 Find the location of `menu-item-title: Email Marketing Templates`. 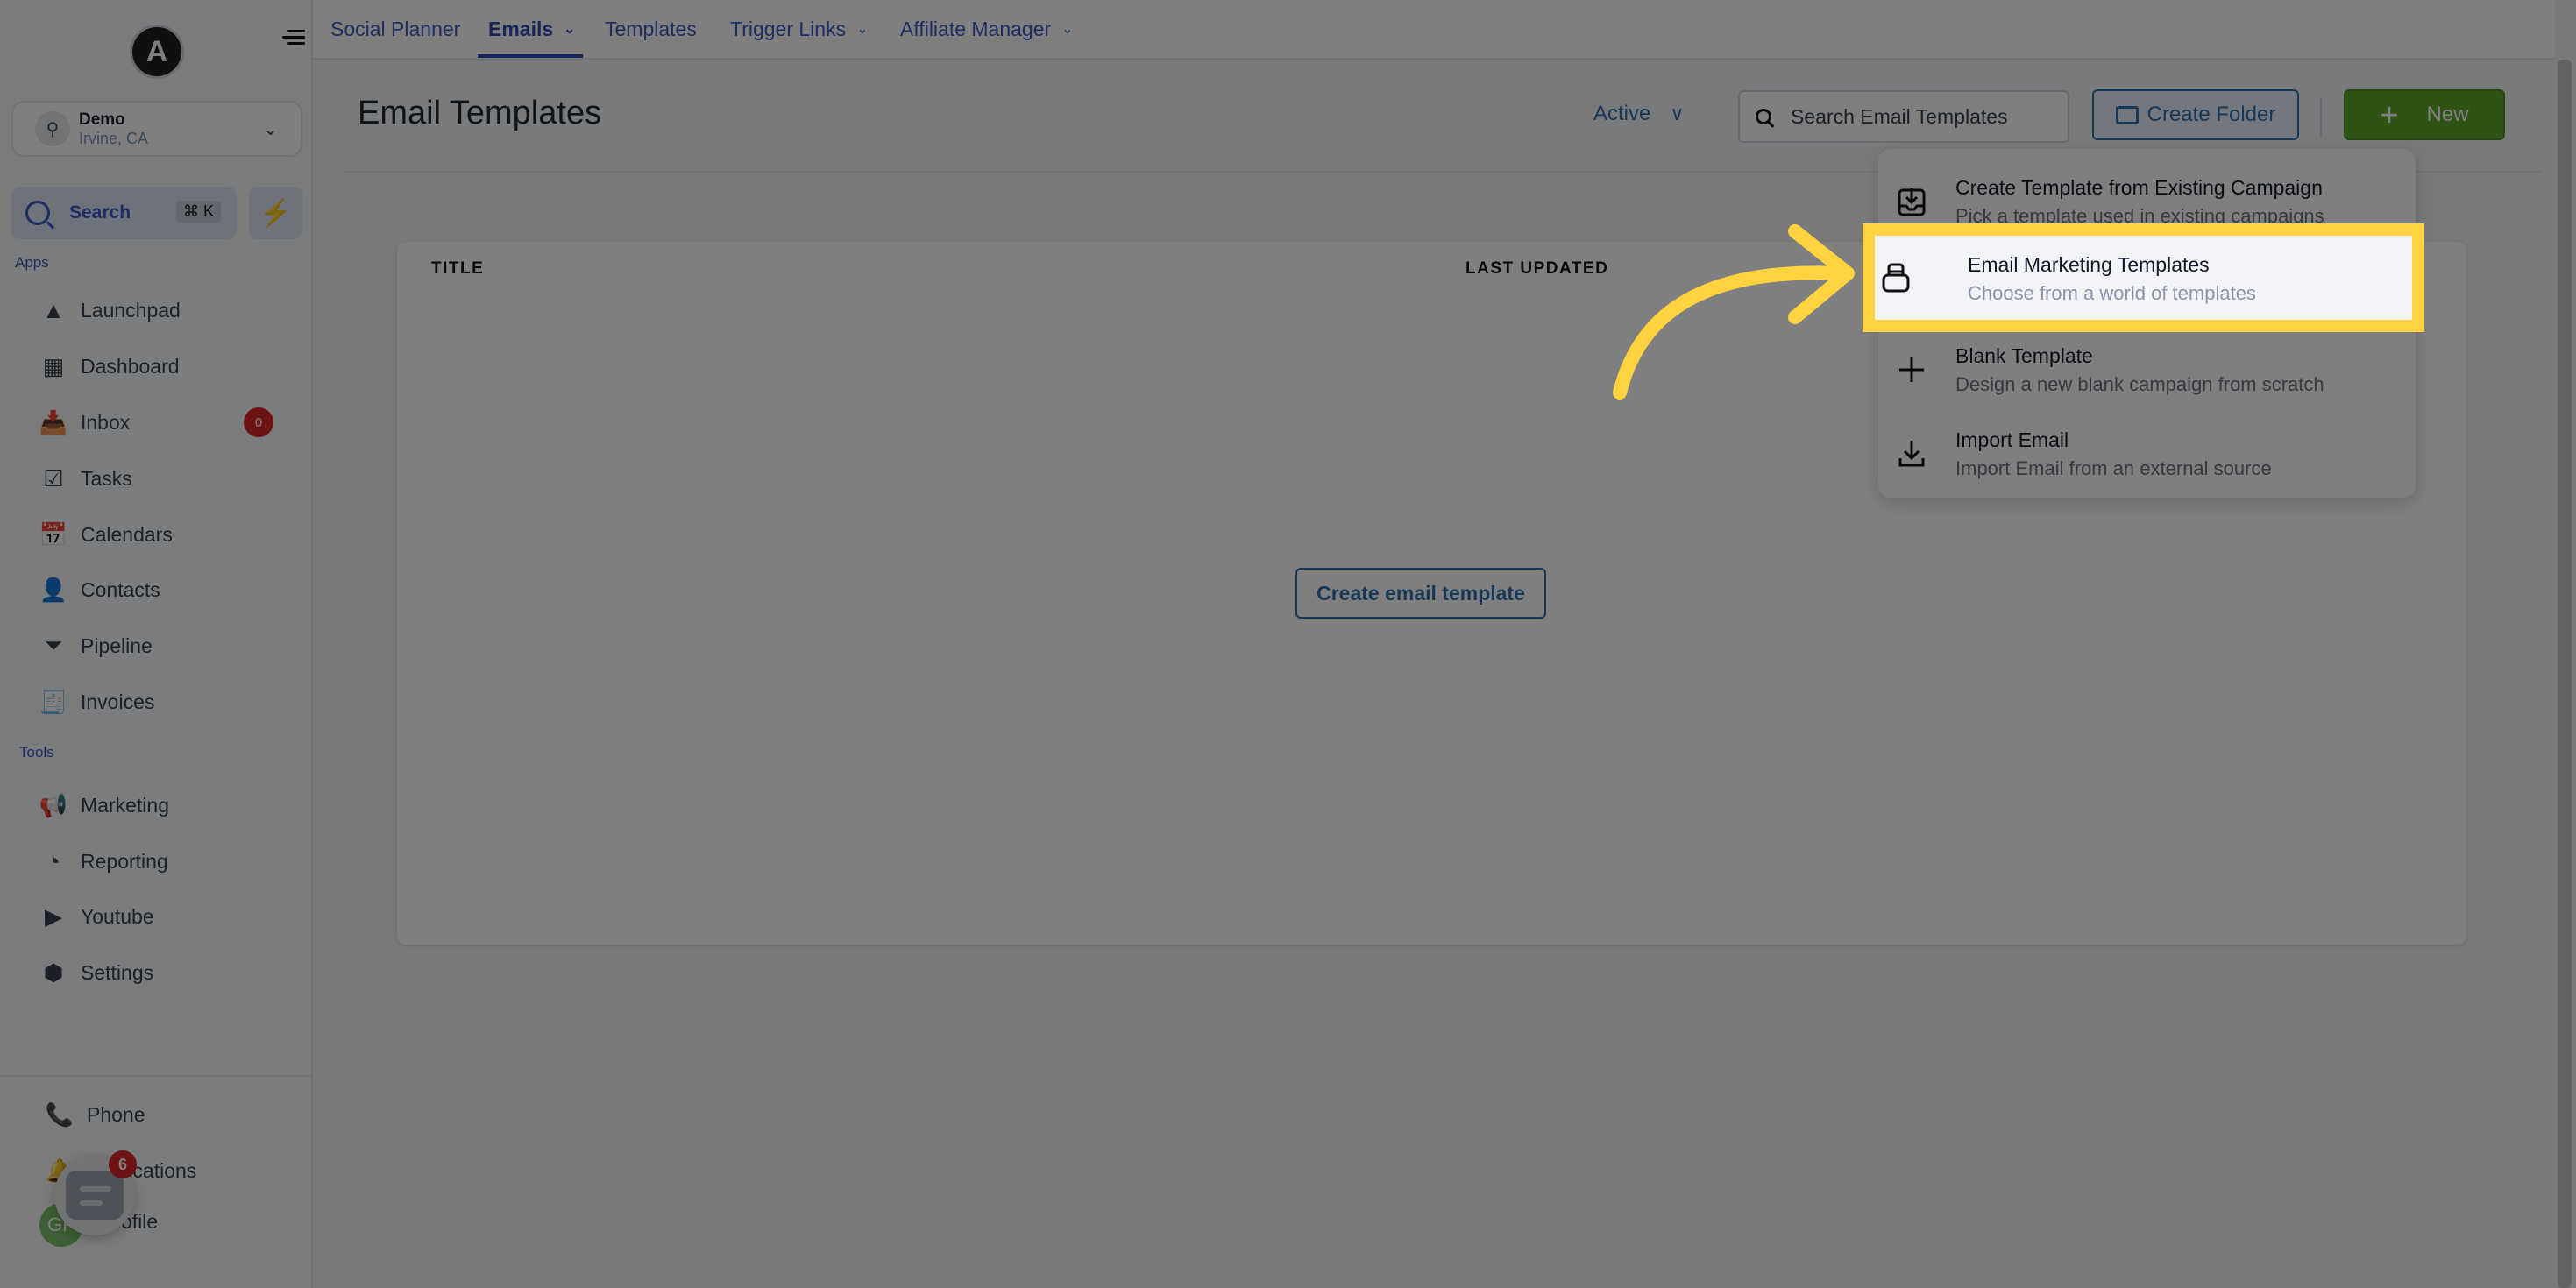

menu-item-title: Email Marketing Templates is located at coordinates (2089, 264).